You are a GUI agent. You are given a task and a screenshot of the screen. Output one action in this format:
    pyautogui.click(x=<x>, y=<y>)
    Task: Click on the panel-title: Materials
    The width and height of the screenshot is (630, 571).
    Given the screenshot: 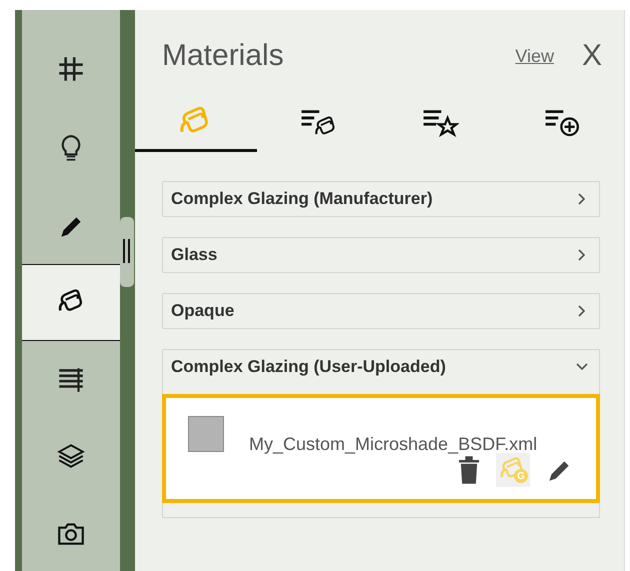 What is the action you would take?
    pyautogui.click(x=223, y=56)
    